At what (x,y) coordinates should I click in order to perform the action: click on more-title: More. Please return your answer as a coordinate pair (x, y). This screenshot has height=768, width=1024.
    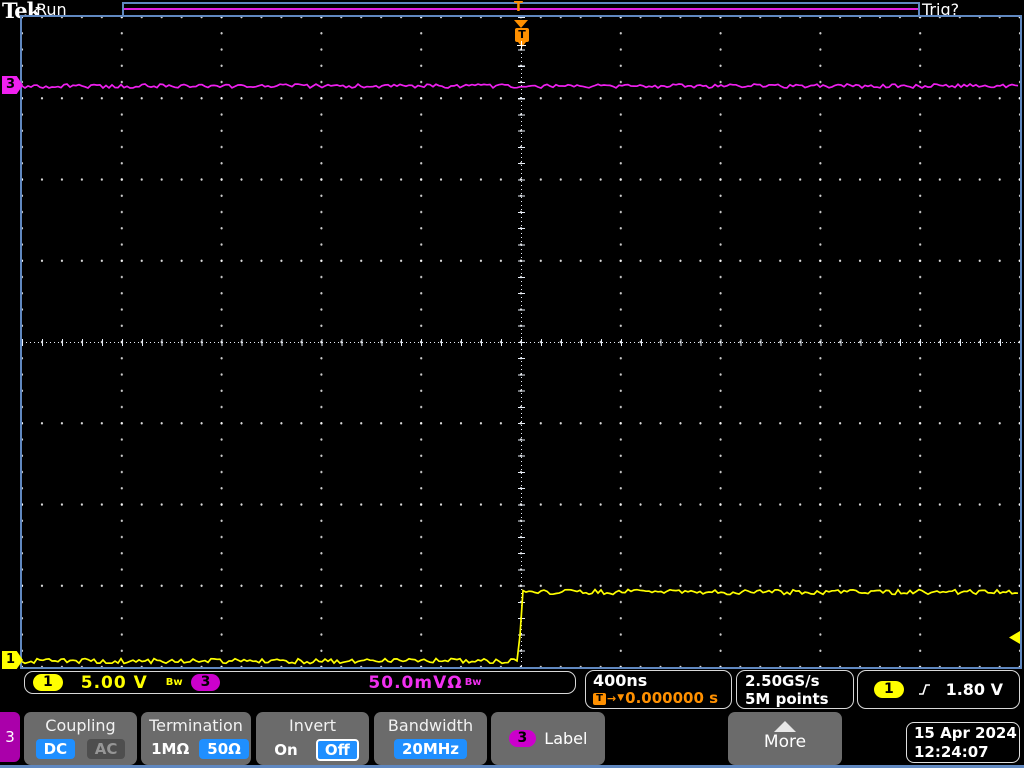
    Looking at the image, I should click on (785, 742).